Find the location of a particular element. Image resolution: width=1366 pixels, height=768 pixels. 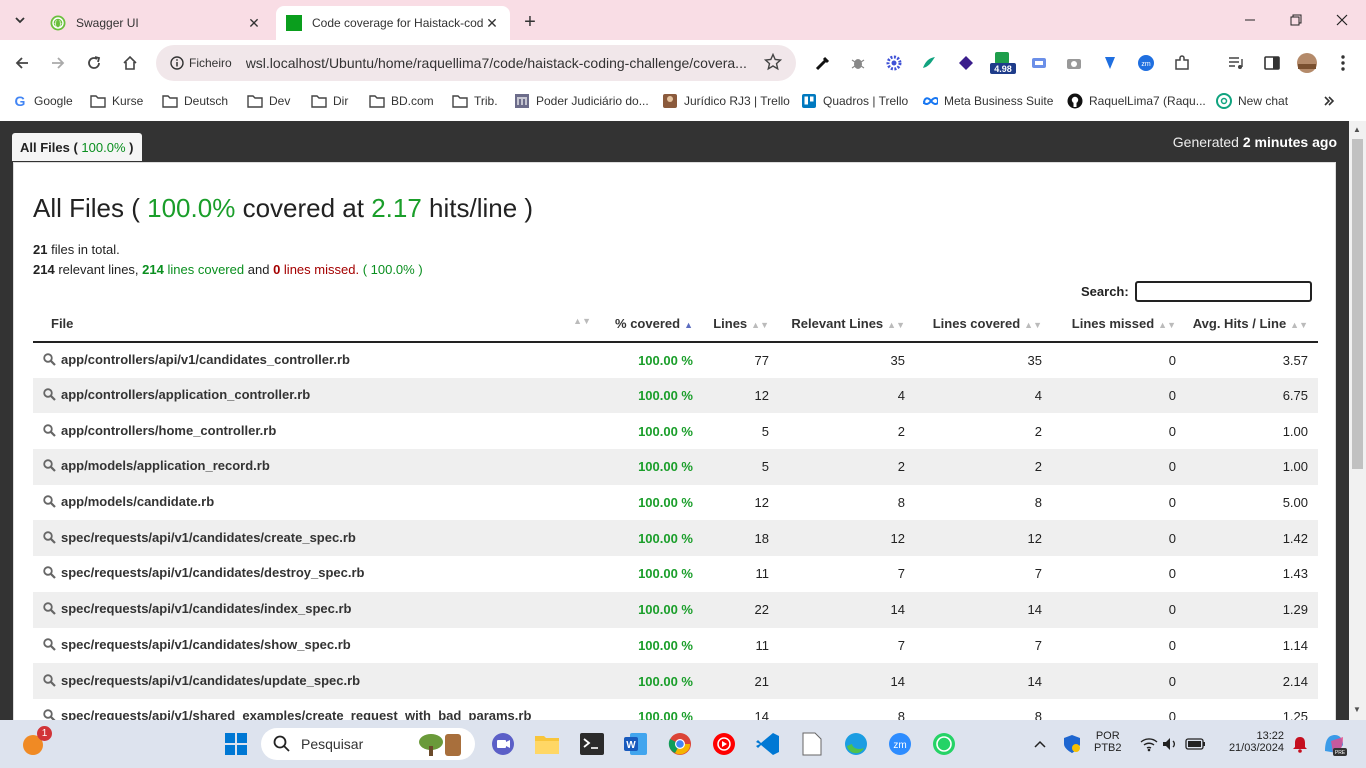

back-icon is located at coordinates (22, 63).